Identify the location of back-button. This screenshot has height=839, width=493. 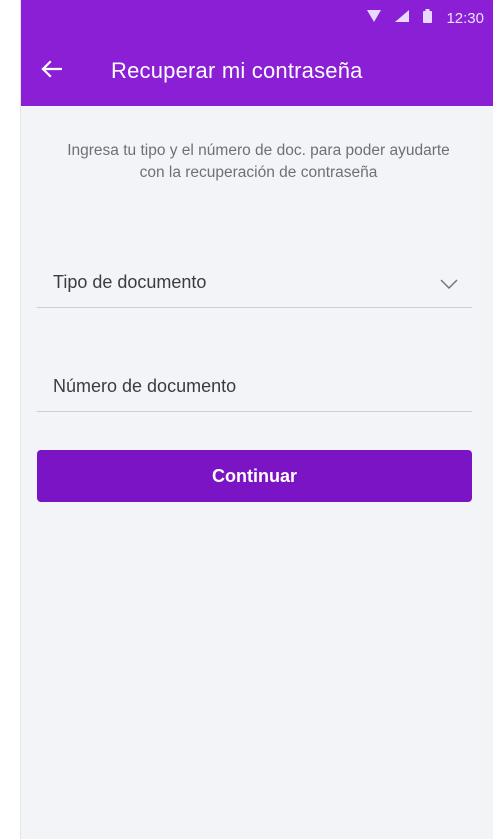
(51, 71).